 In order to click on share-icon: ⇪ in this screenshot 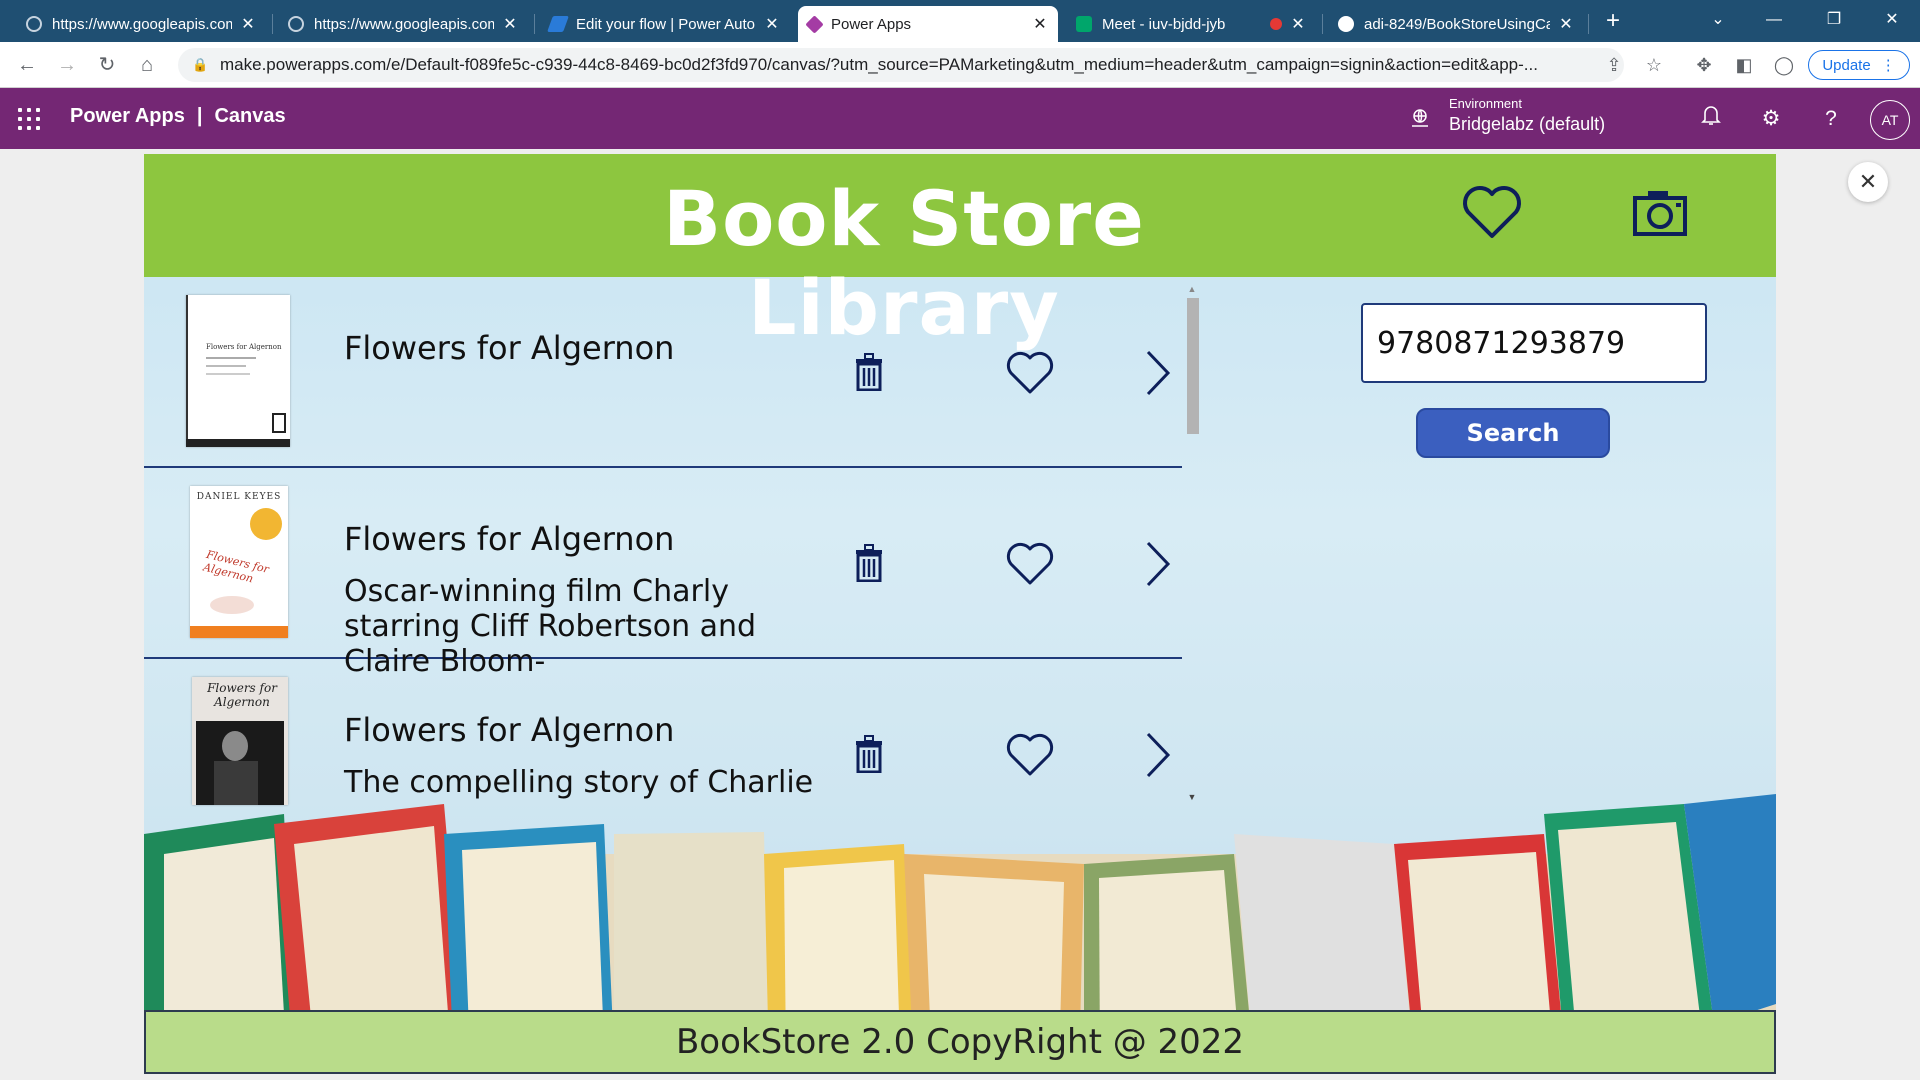, I will do `click(1614, 65)`.